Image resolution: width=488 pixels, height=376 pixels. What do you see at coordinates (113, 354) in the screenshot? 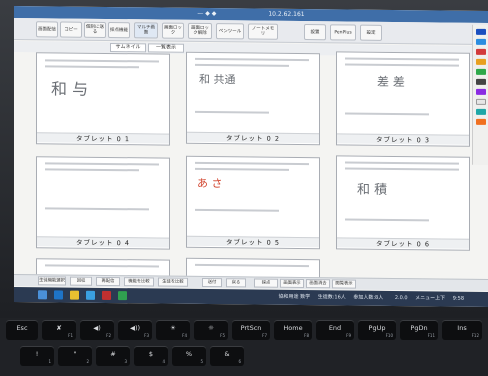
I see `key-label: #` at bounding box center [113, 354].